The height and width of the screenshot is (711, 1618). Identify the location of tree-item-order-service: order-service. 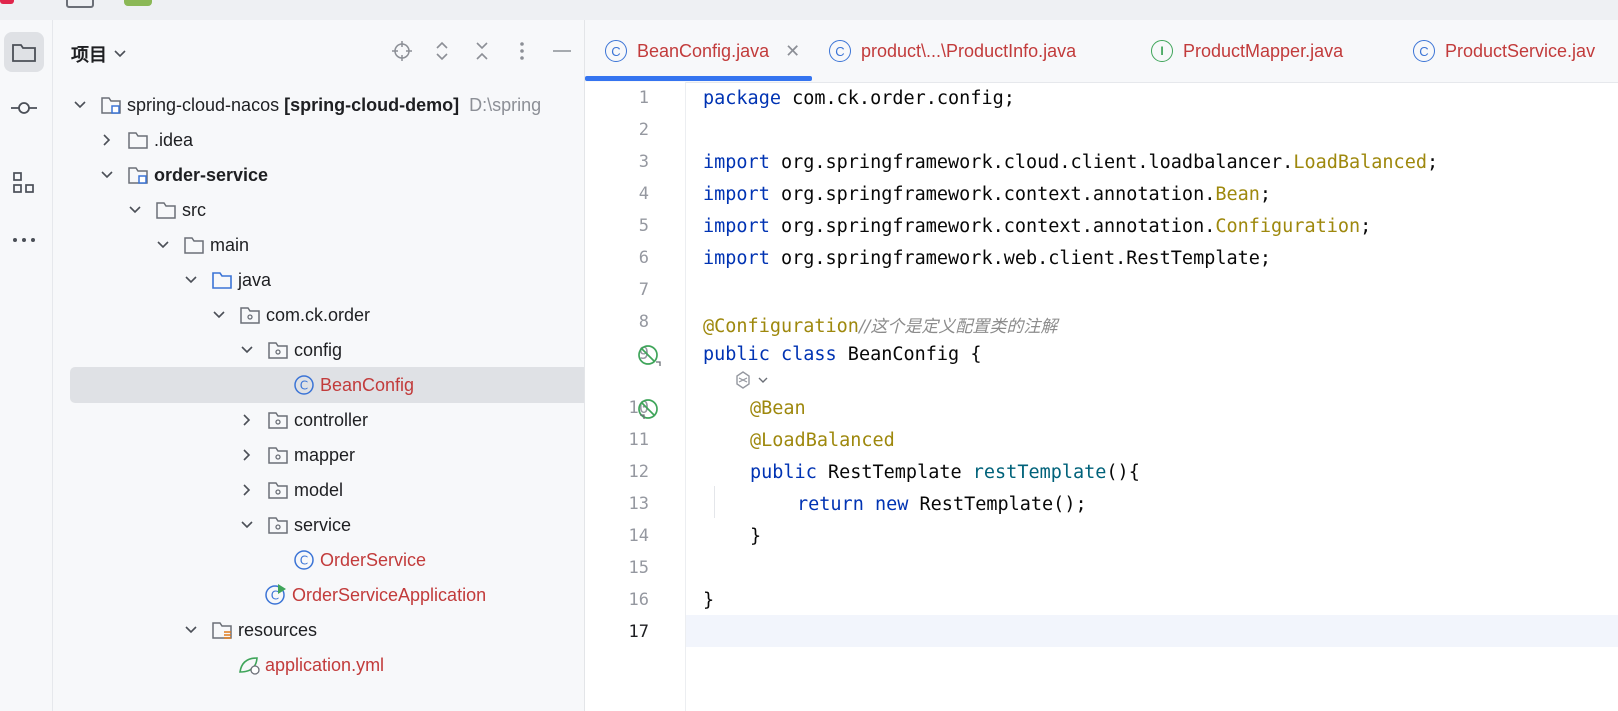
(340, 175).